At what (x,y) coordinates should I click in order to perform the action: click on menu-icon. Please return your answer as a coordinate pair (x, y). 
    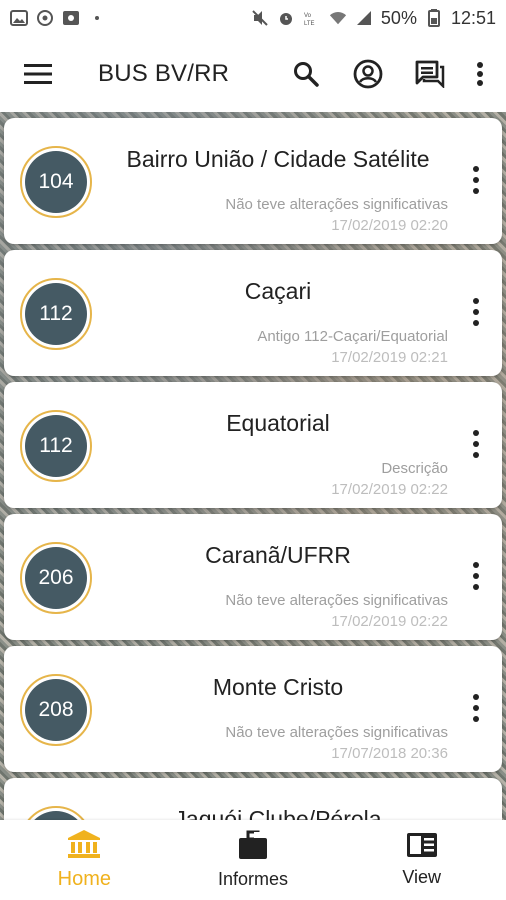
    Looking at the image, I should click on (38, 74).